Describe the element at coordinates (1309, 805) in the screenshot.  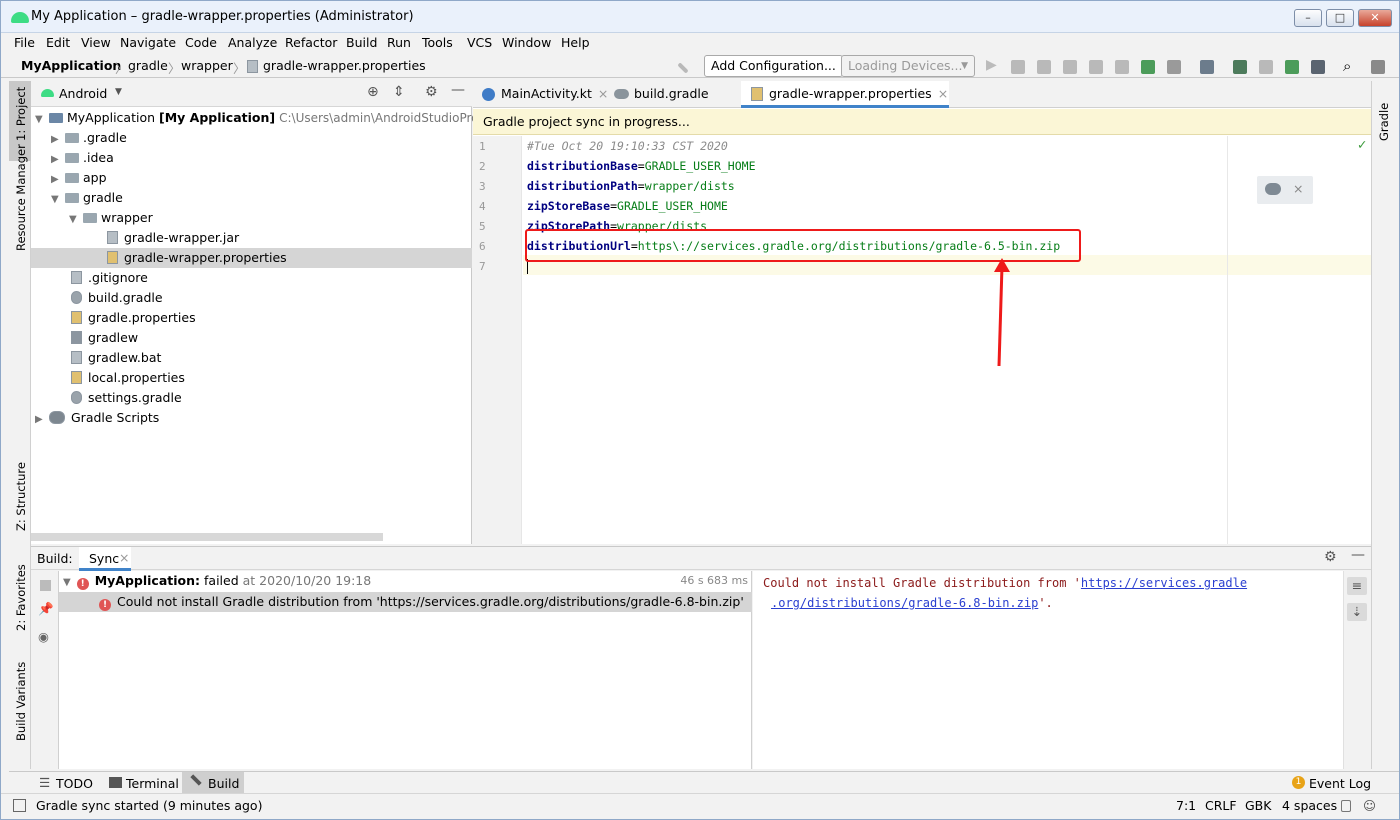
I see `indent-setting: 4 spaces` at that location.